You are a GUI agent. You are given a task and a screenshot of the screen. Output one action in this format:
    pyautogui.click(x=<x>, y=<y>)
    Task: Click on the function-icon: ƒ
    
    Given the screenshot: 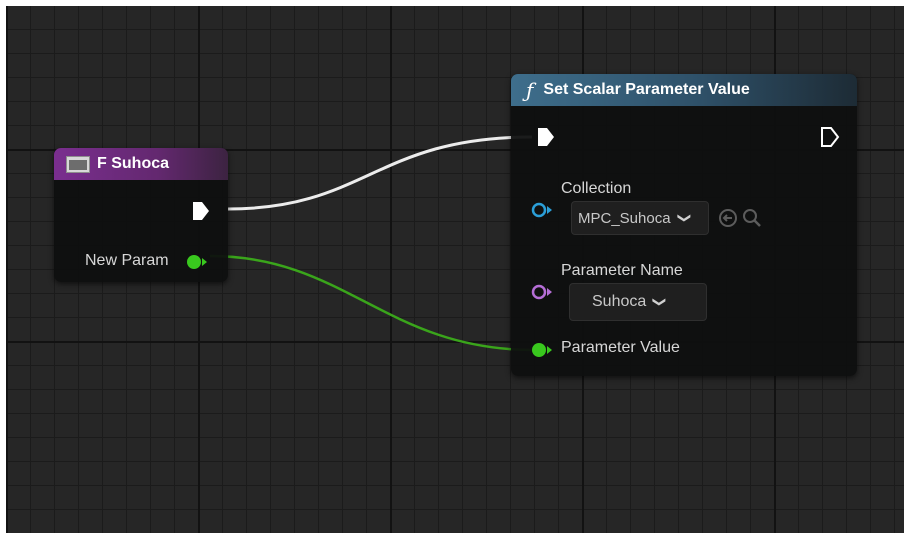 What is the action you would take?
    pyautogui.click(x=530, y=90)
    